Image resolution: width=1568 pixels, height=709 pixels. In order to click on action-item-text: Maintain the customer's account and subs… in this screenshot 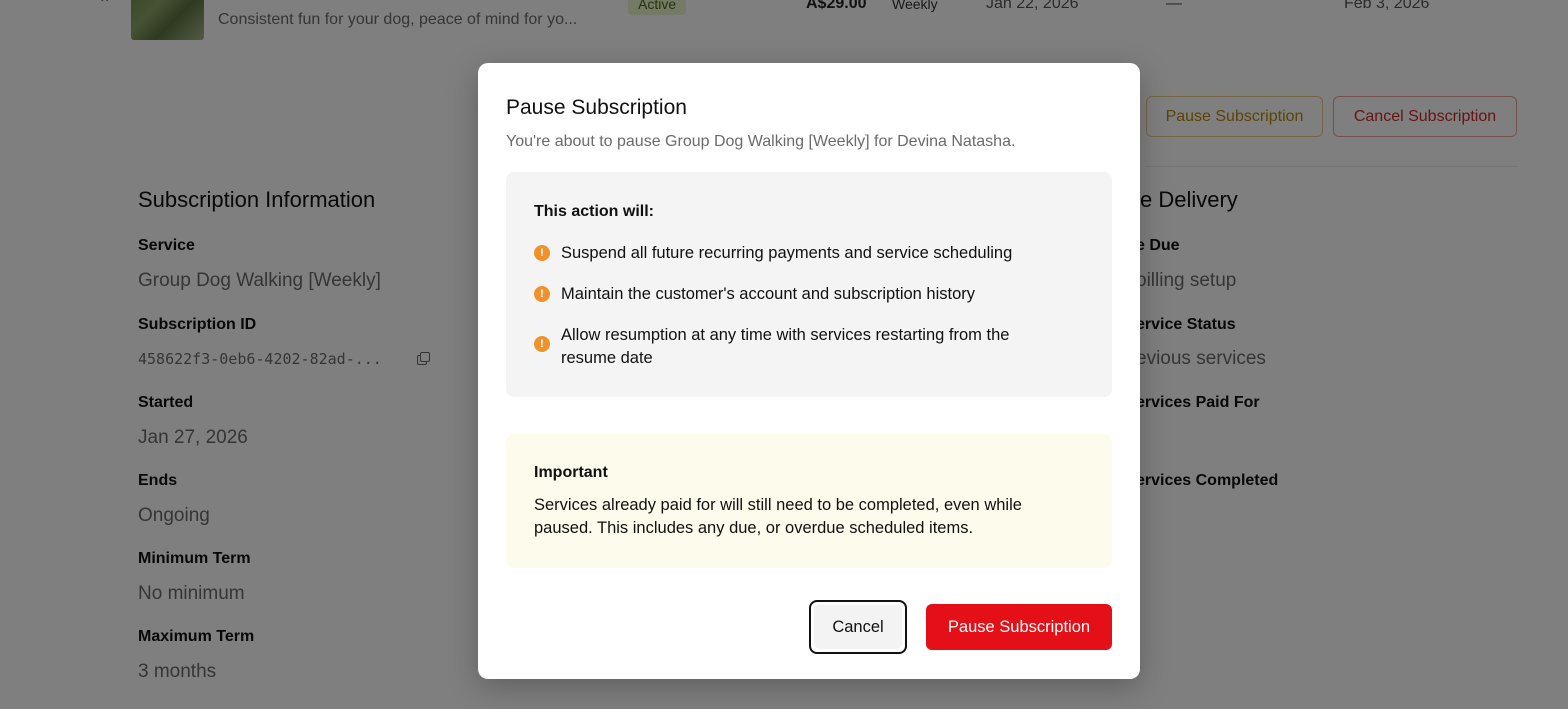, I will do `click(768, 294)`.